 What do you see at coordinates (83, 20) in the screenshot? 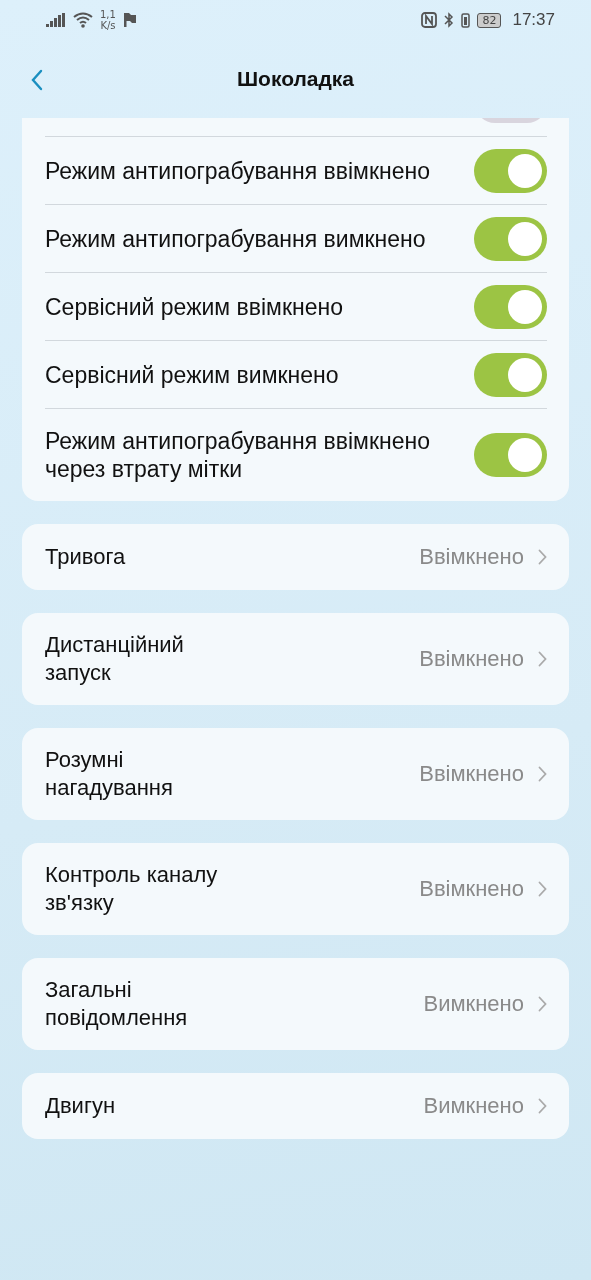
I see `wifi-icon` at bounding box center [83, 20].